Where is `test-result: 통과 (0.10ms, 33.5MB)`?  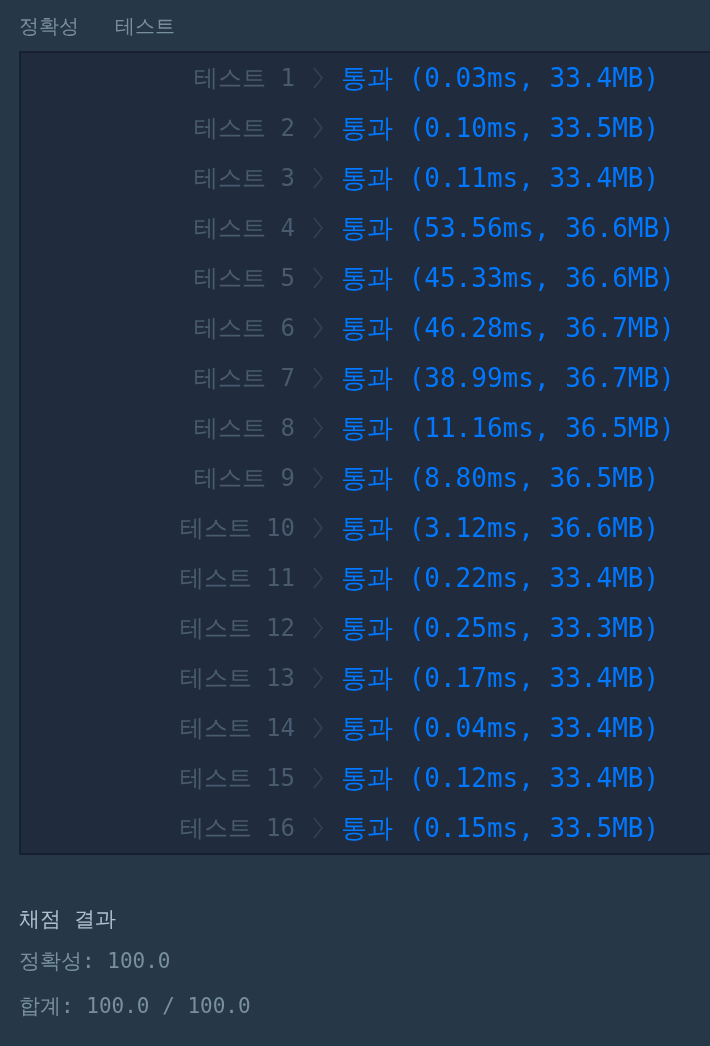 test-result: 통과 (0.10ms, 33.5MB) is located at coordinates (500, 128).